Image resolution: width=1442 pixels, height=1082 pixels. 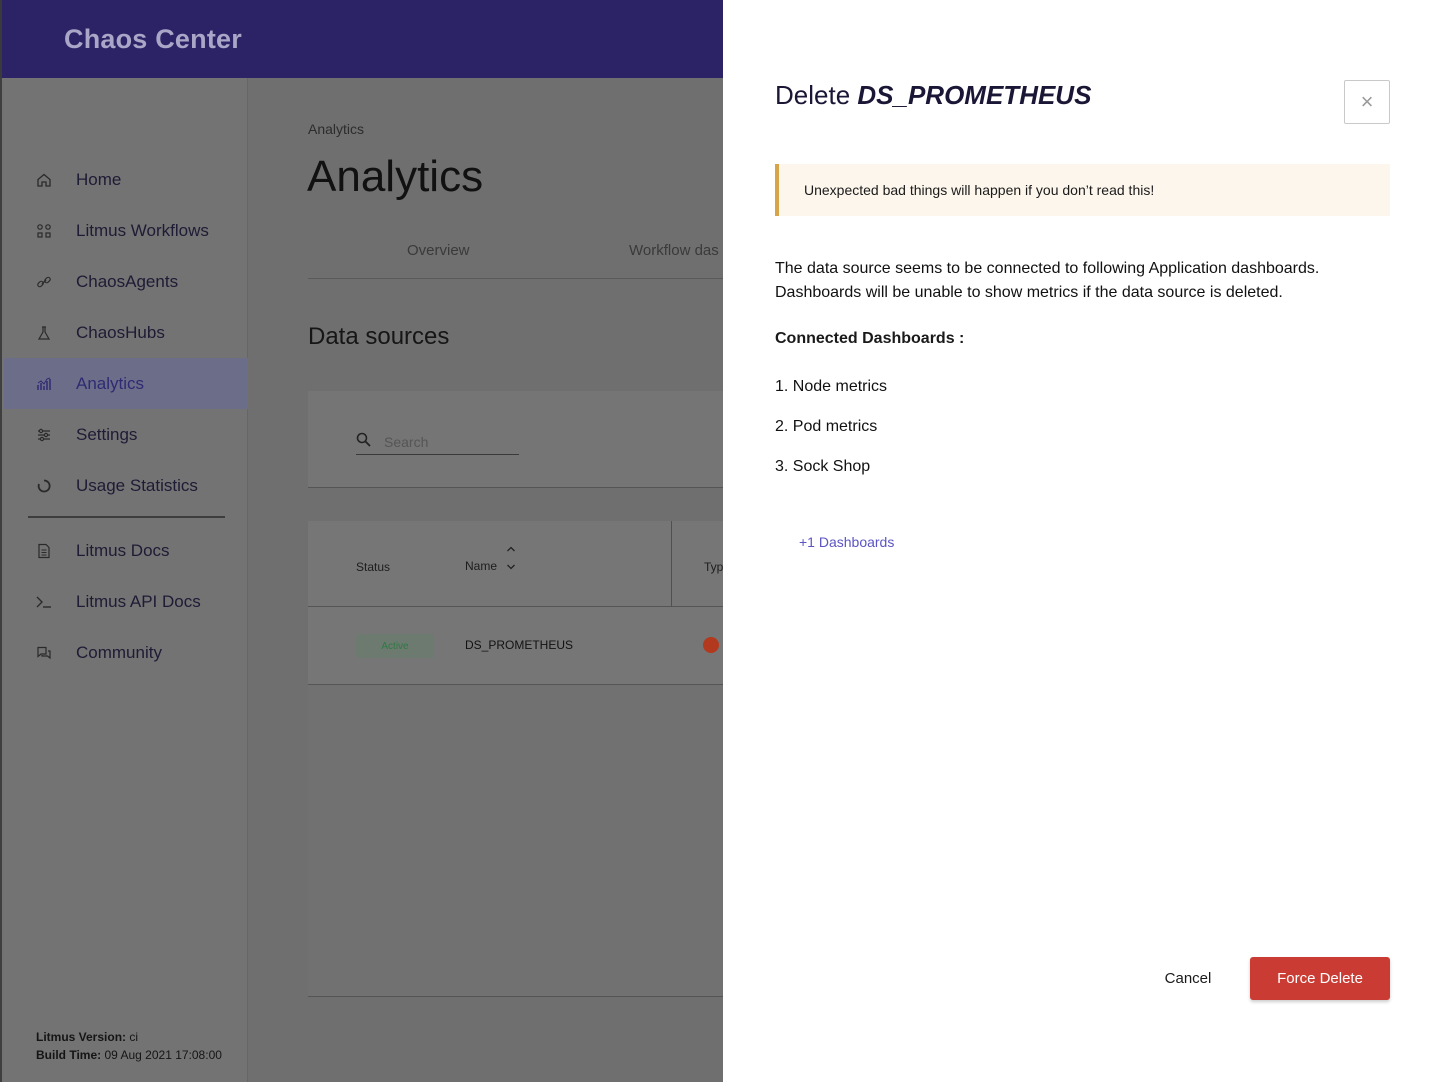 What do you see at coordinates (515, 759) in the screenshot?
I see `data-sources-table: Status Name Typ Active DS_PROMETHEUS` at bounding box center [515, 759].